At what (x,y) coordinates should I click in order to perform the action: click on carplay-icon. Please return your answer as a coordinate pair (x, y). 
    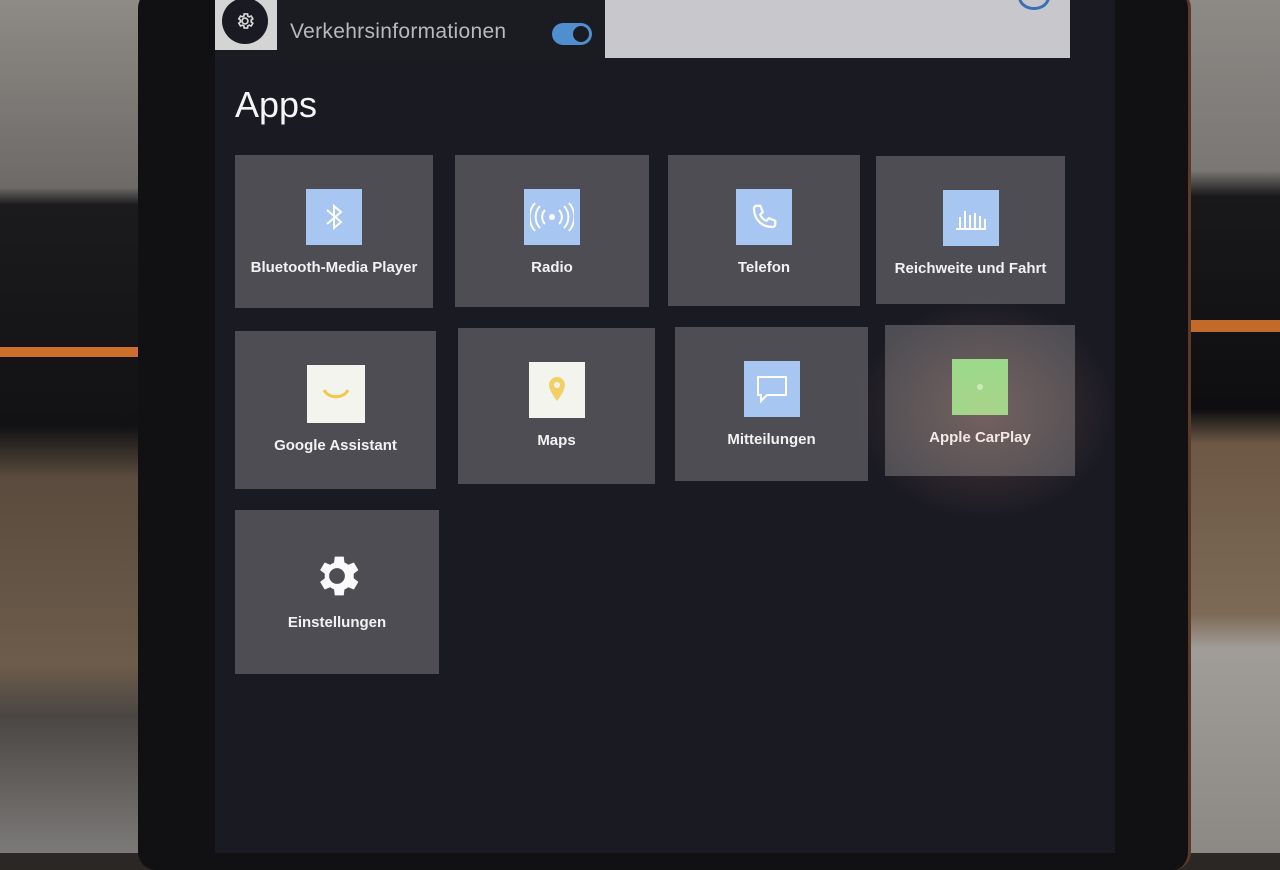
    Looking at the image, I should click on (980, 387).